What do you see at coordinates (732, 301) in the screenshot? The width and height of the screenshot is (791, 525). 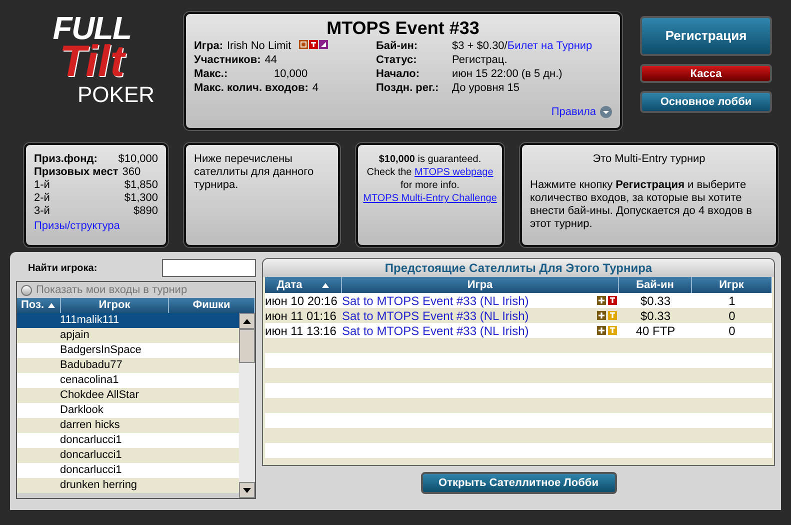 I see `players-cell-text: 1` at bounding box center [732, 301].